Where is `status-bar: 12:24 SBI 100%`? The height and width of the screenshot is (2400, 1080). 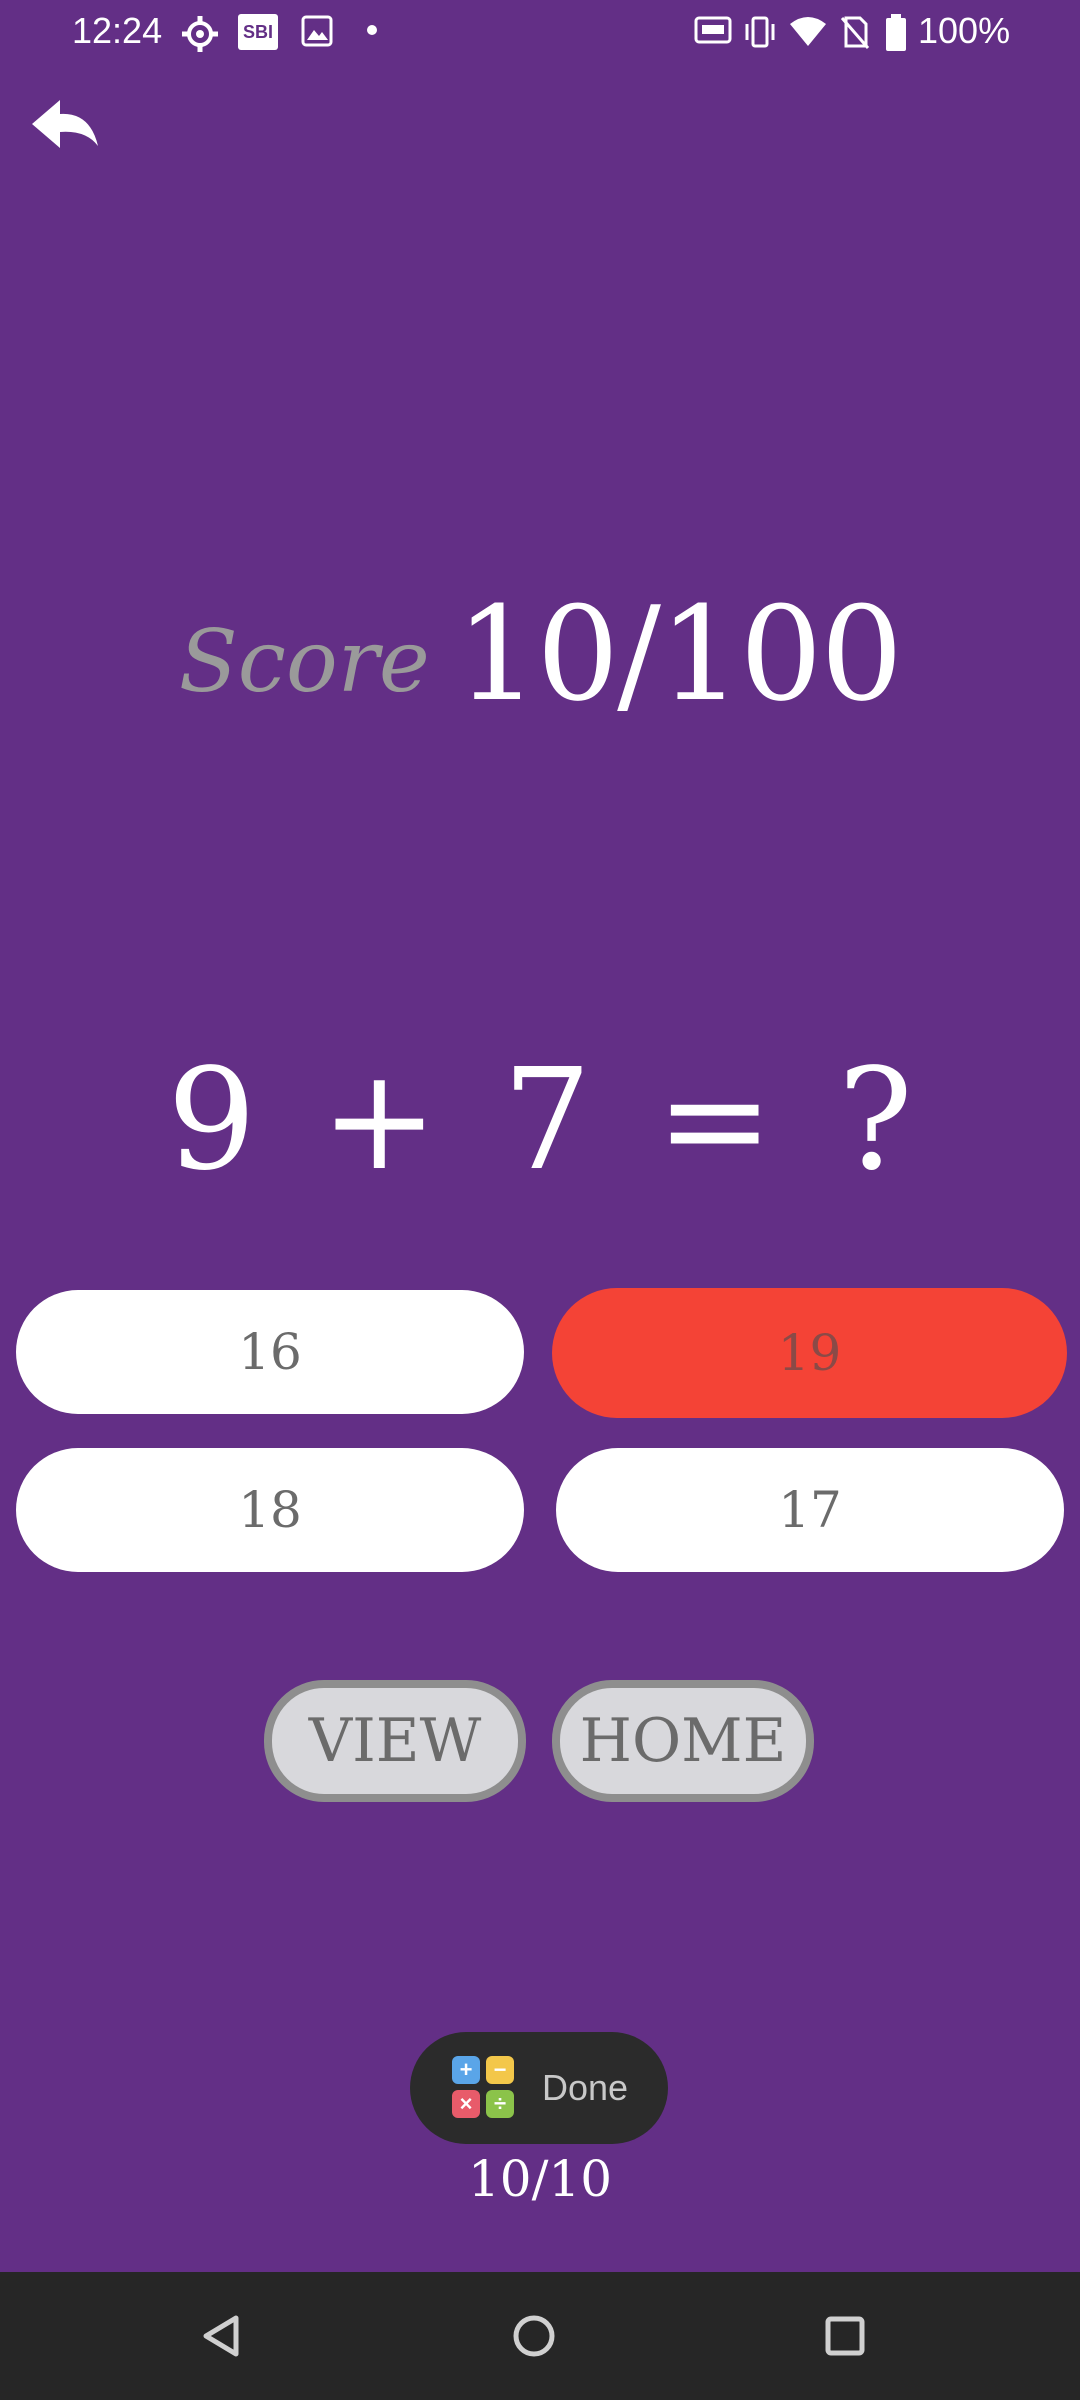
status-bar: 12:24 SBI 100% is located at coordinates (540, 32).